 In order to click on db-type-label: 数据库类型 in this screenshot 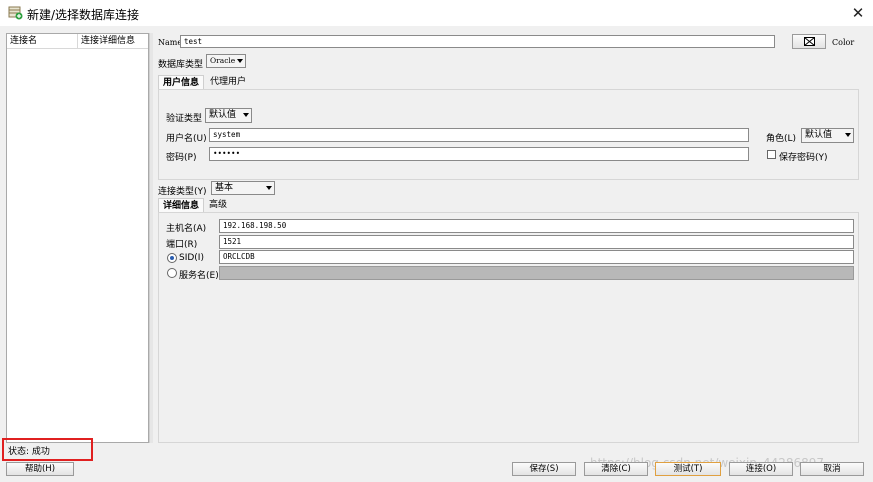, I will do `click(181, 65)`.